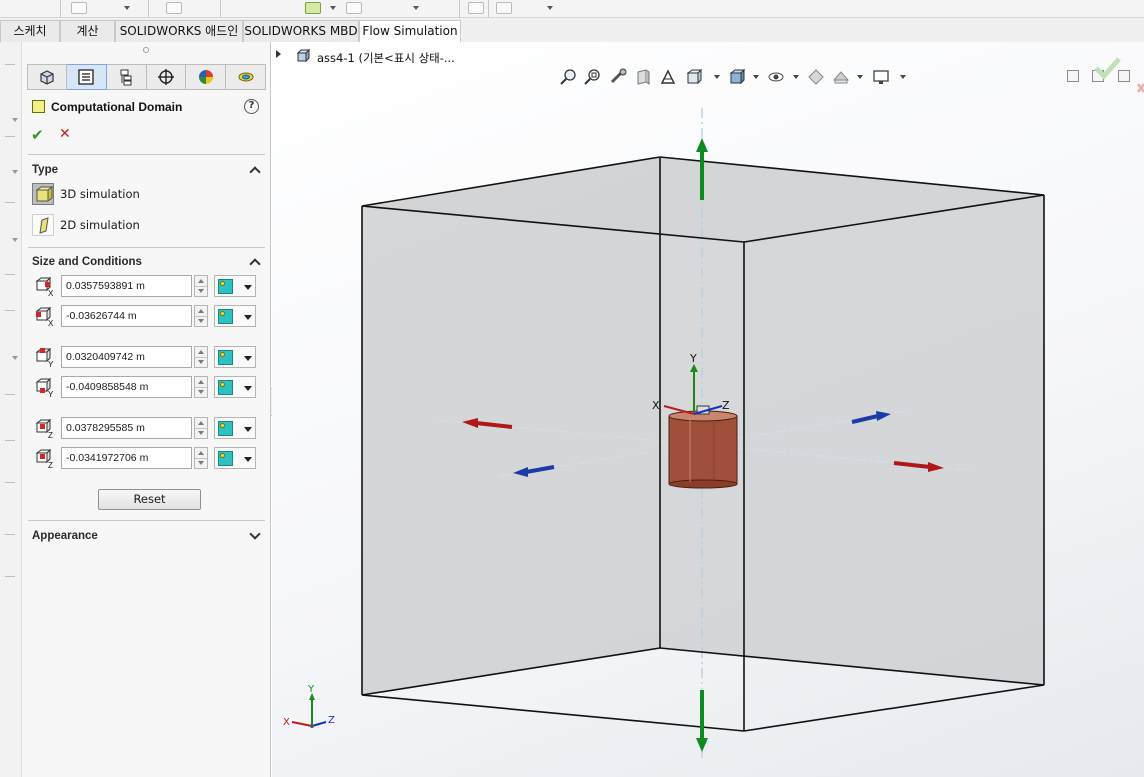 This screenshot has height=777, width=1144. I want to click on radio-3d-simulation: 3D simulation, so click(132, 194).